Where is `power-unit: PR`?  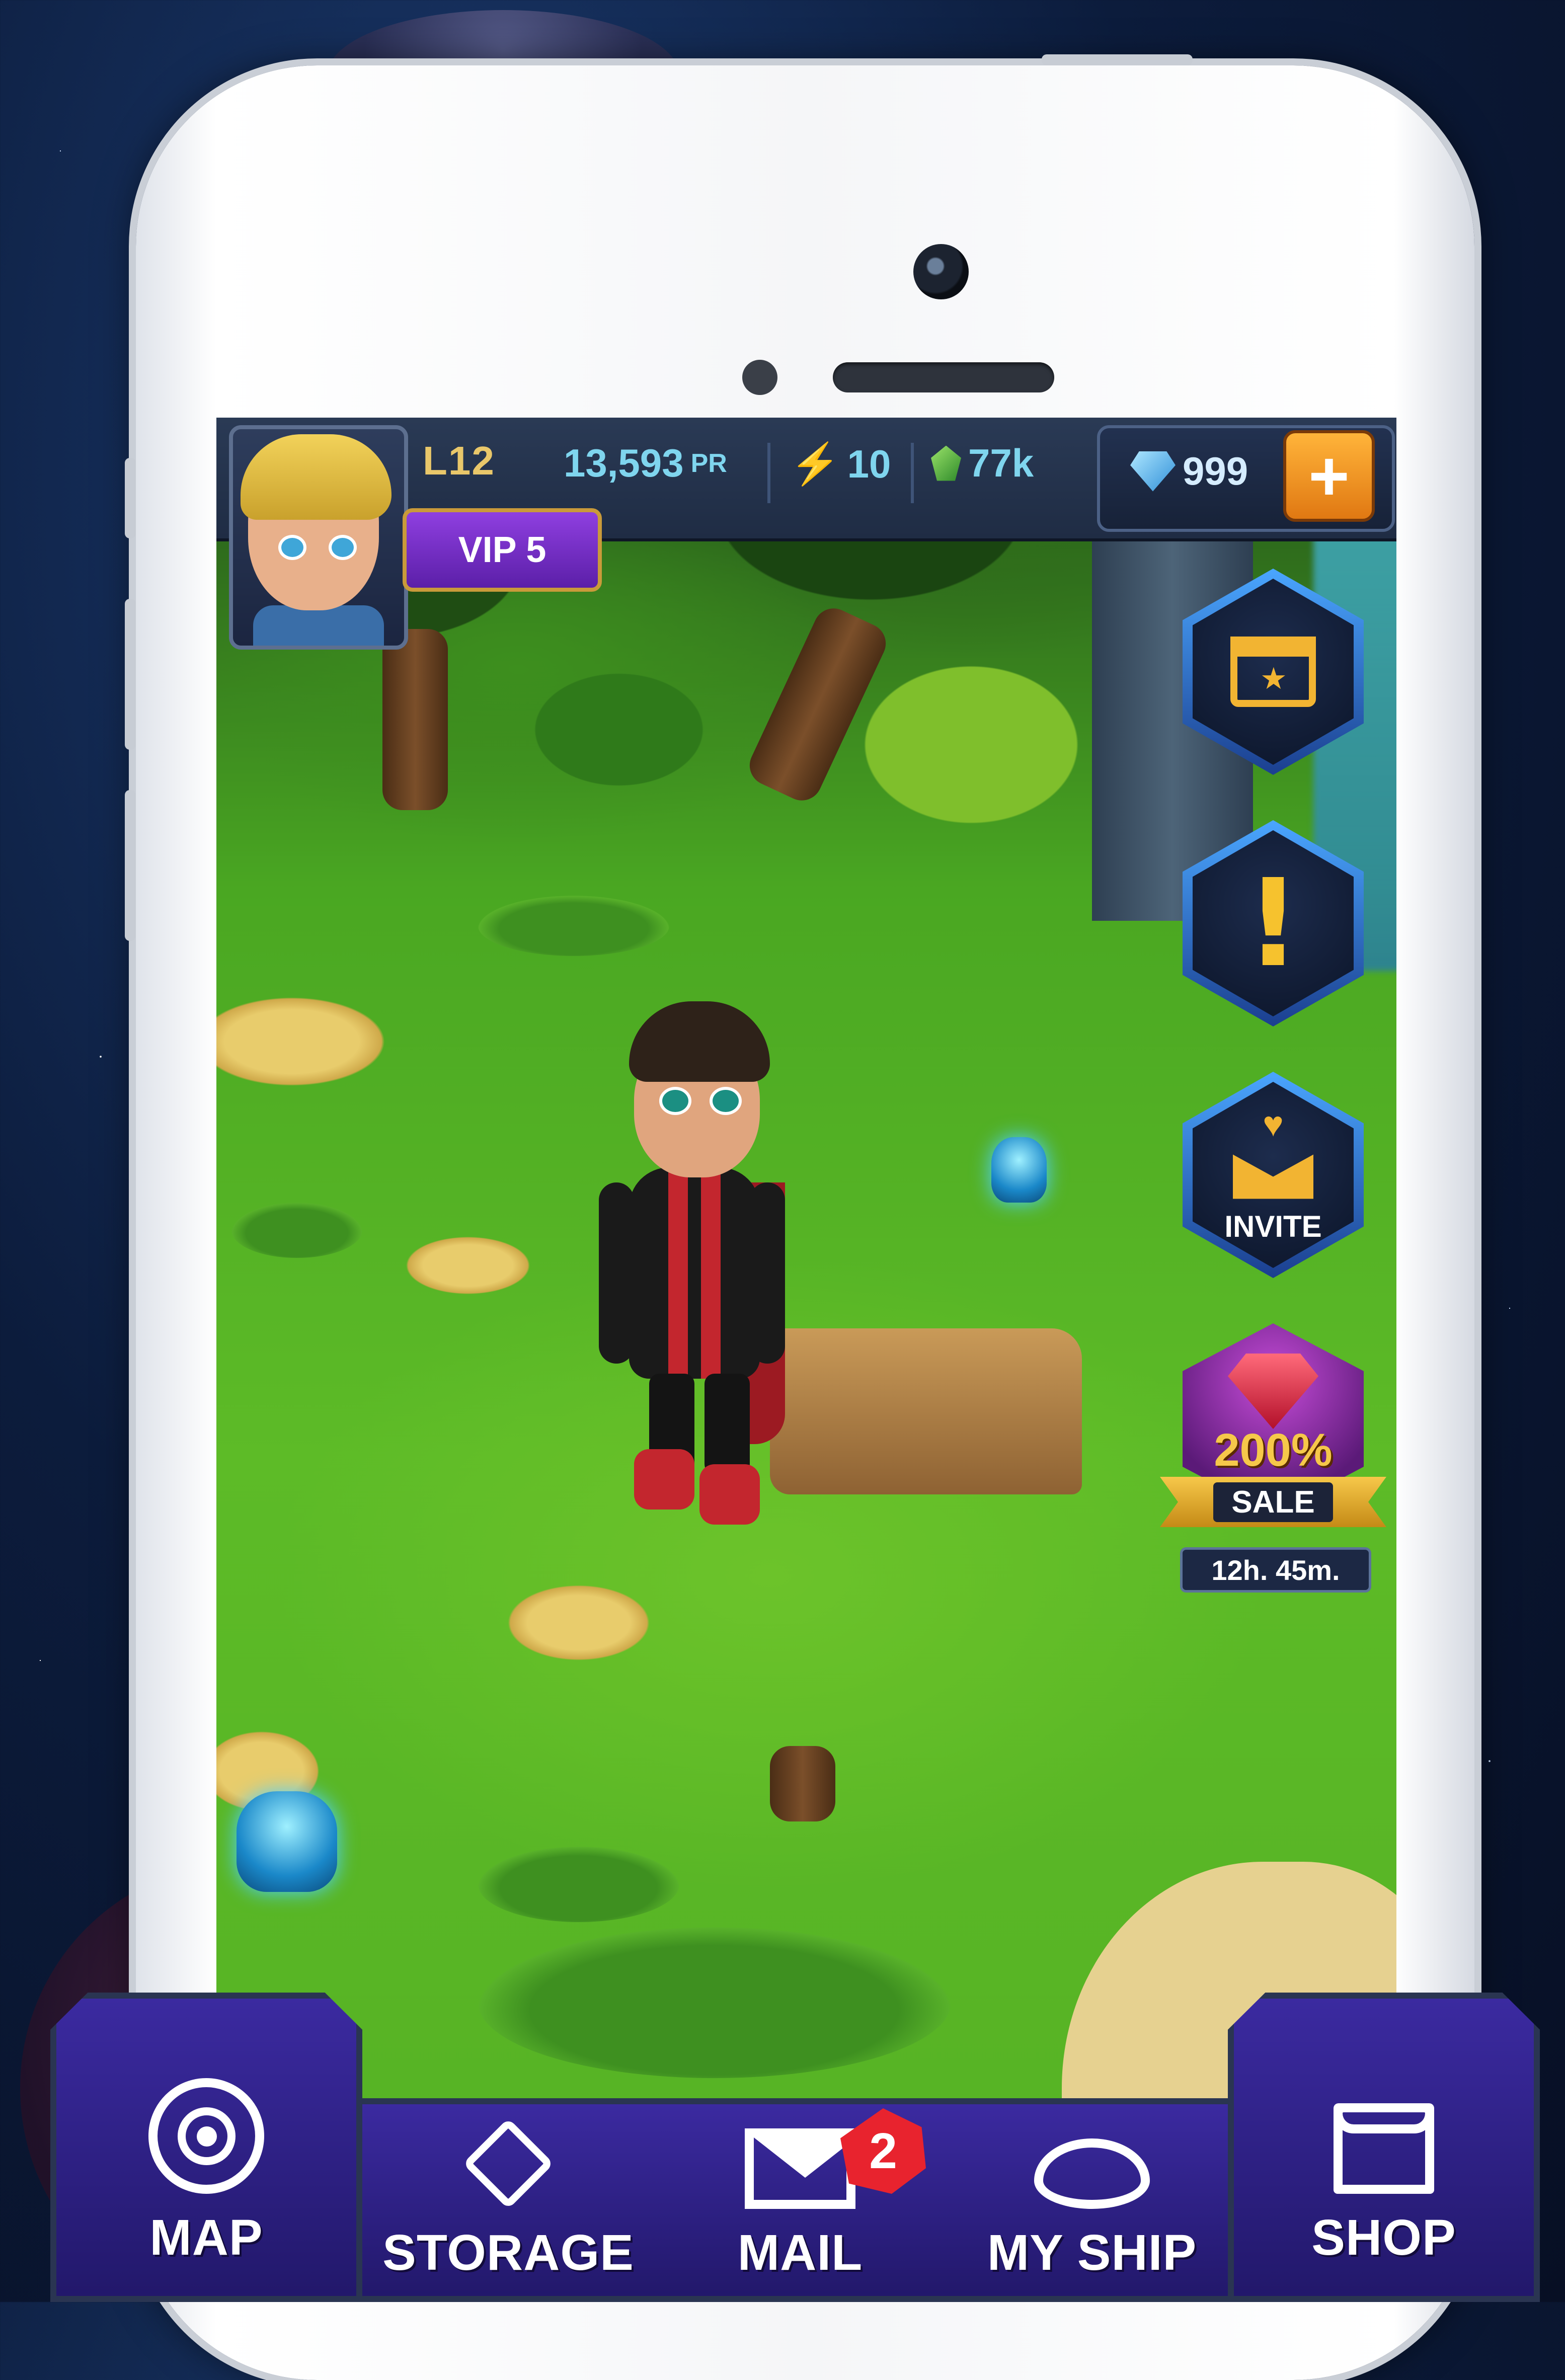
power-unit: PR is located at coordinates (708, 463).